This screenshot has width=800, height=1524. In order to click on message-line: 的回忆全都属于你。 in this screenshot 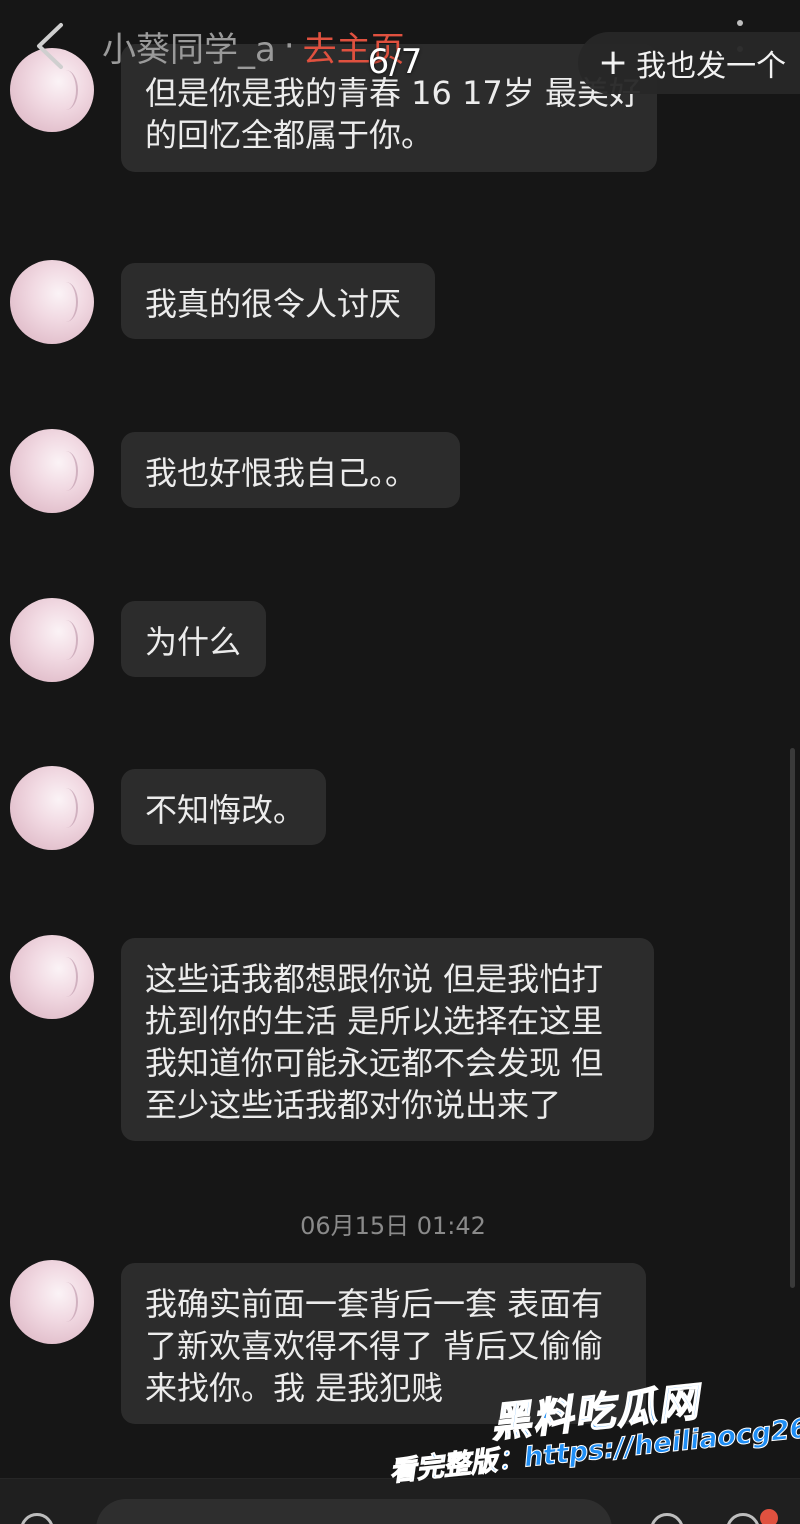, I will do `click(289, 135)`.